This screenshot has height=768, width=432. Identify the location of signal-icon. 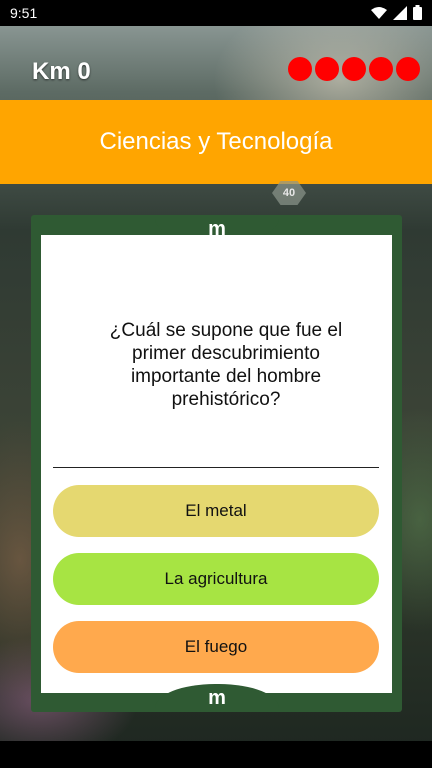
(400, 12).